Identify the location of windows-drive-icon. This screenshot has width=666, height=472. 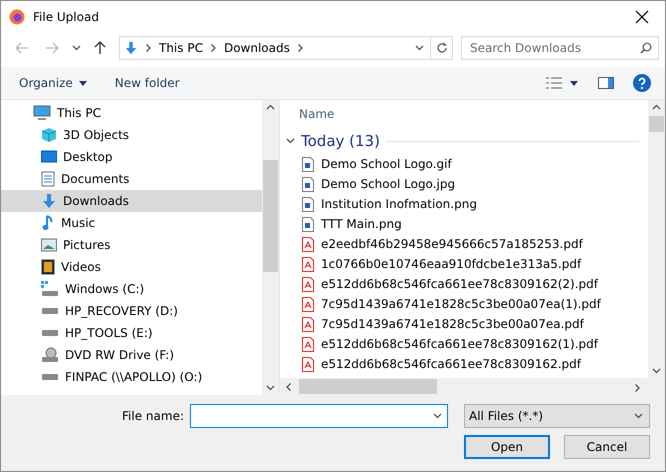
(50, 289).